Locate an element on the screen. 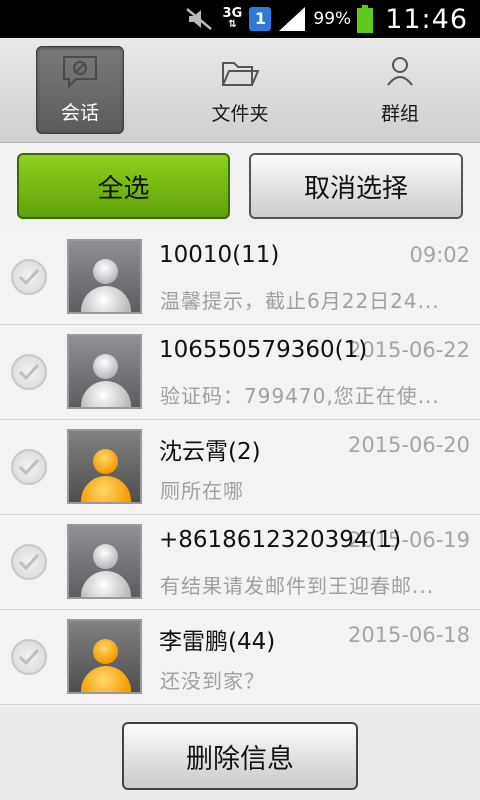  mute-icon is located at coordinates (199, 19).